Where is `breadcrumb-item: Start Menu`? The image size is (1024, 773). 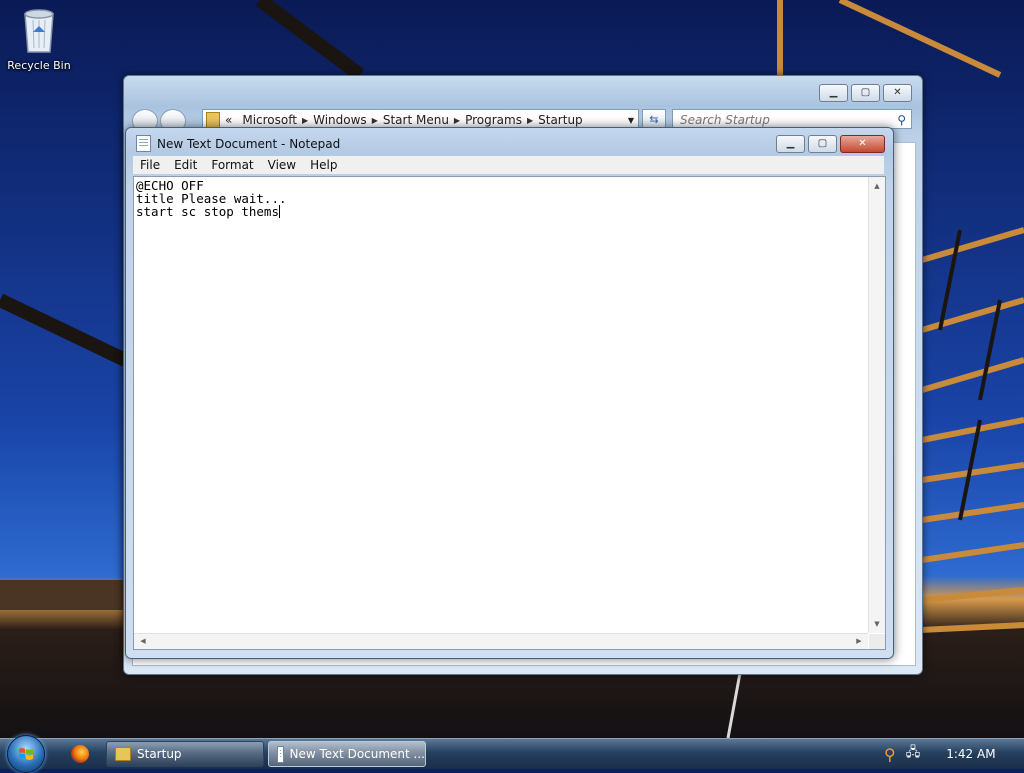
breadcrumb-item: Start Menu is located at coordinates (416, 120).